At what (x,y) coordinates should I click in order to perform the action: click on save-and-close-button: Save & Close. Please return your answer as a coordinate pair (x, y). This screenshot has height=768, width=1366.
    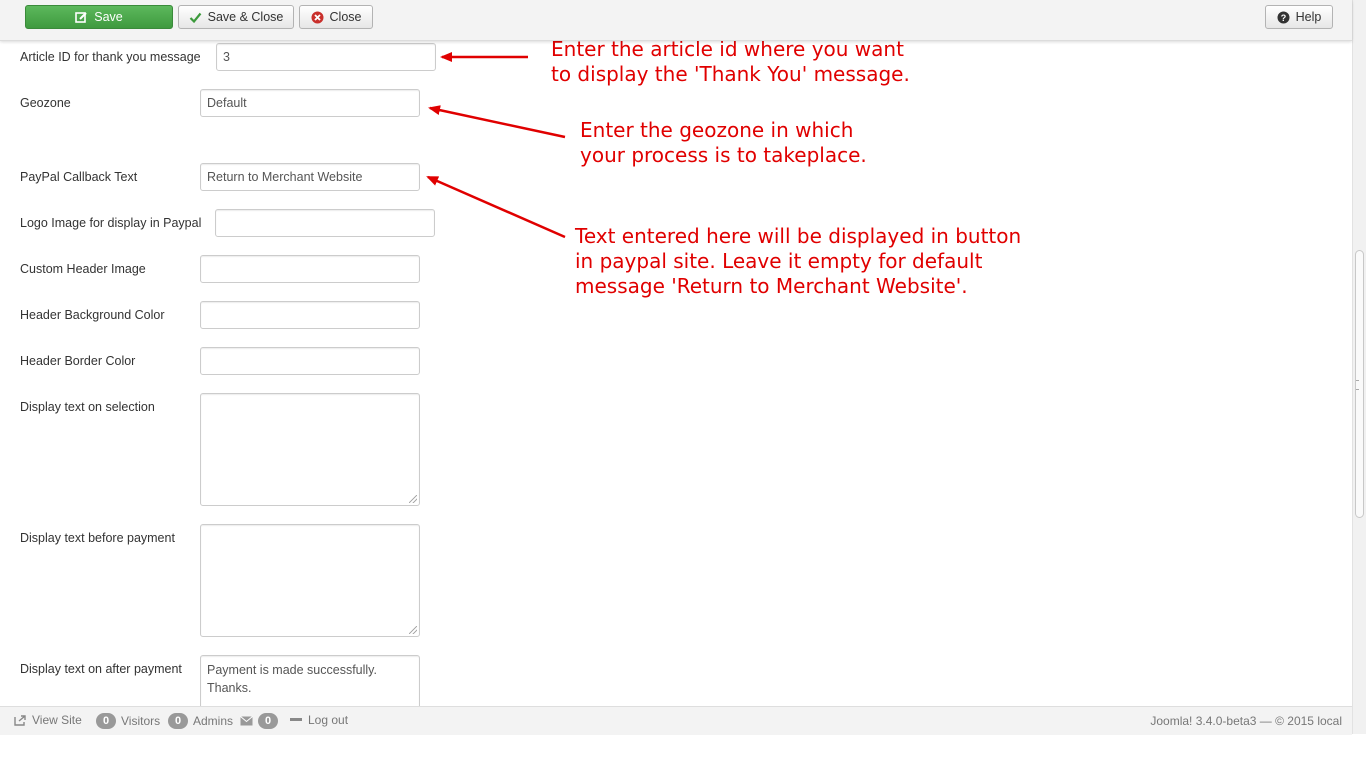
    Looking at the image, I should click on (236, 17).